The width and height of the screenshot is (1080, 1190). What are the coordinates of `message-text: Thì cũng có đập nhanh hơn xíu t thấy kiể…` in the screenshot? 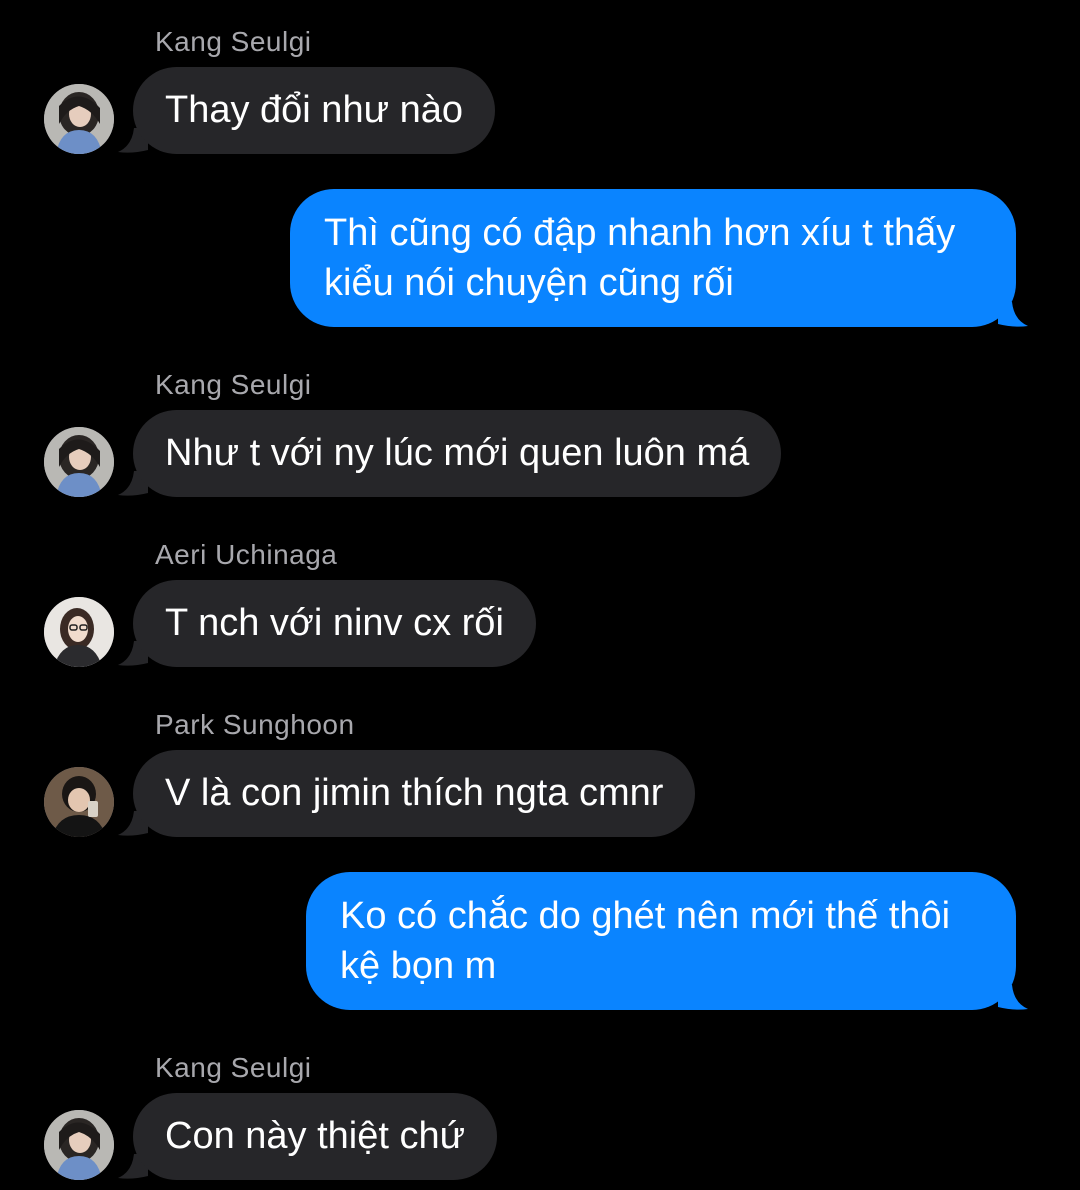 It's located at (640, 258).